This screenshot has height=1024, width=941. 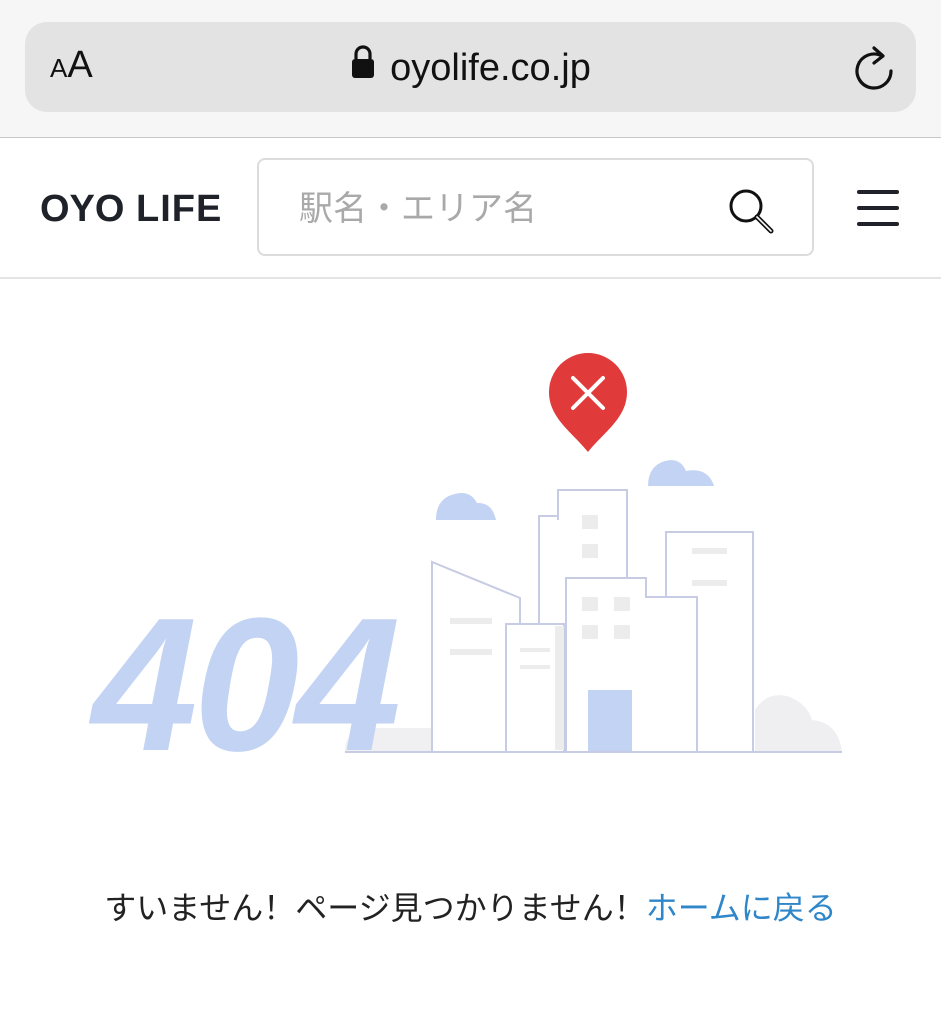 I want to click on url-text: oyolife.co.jp, so click(x=490, y=68).